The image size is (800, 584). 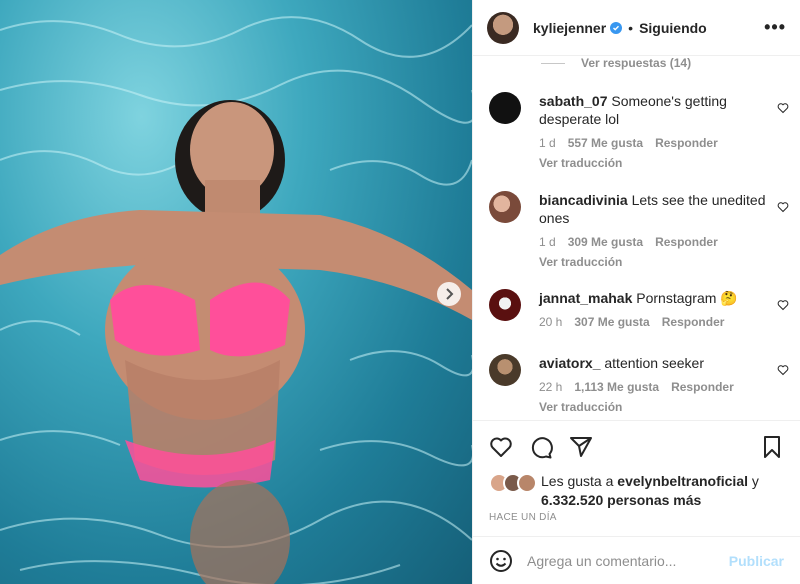 I want to click on comment-text: Pornstagram 🤔, so click(x=687, y=298).